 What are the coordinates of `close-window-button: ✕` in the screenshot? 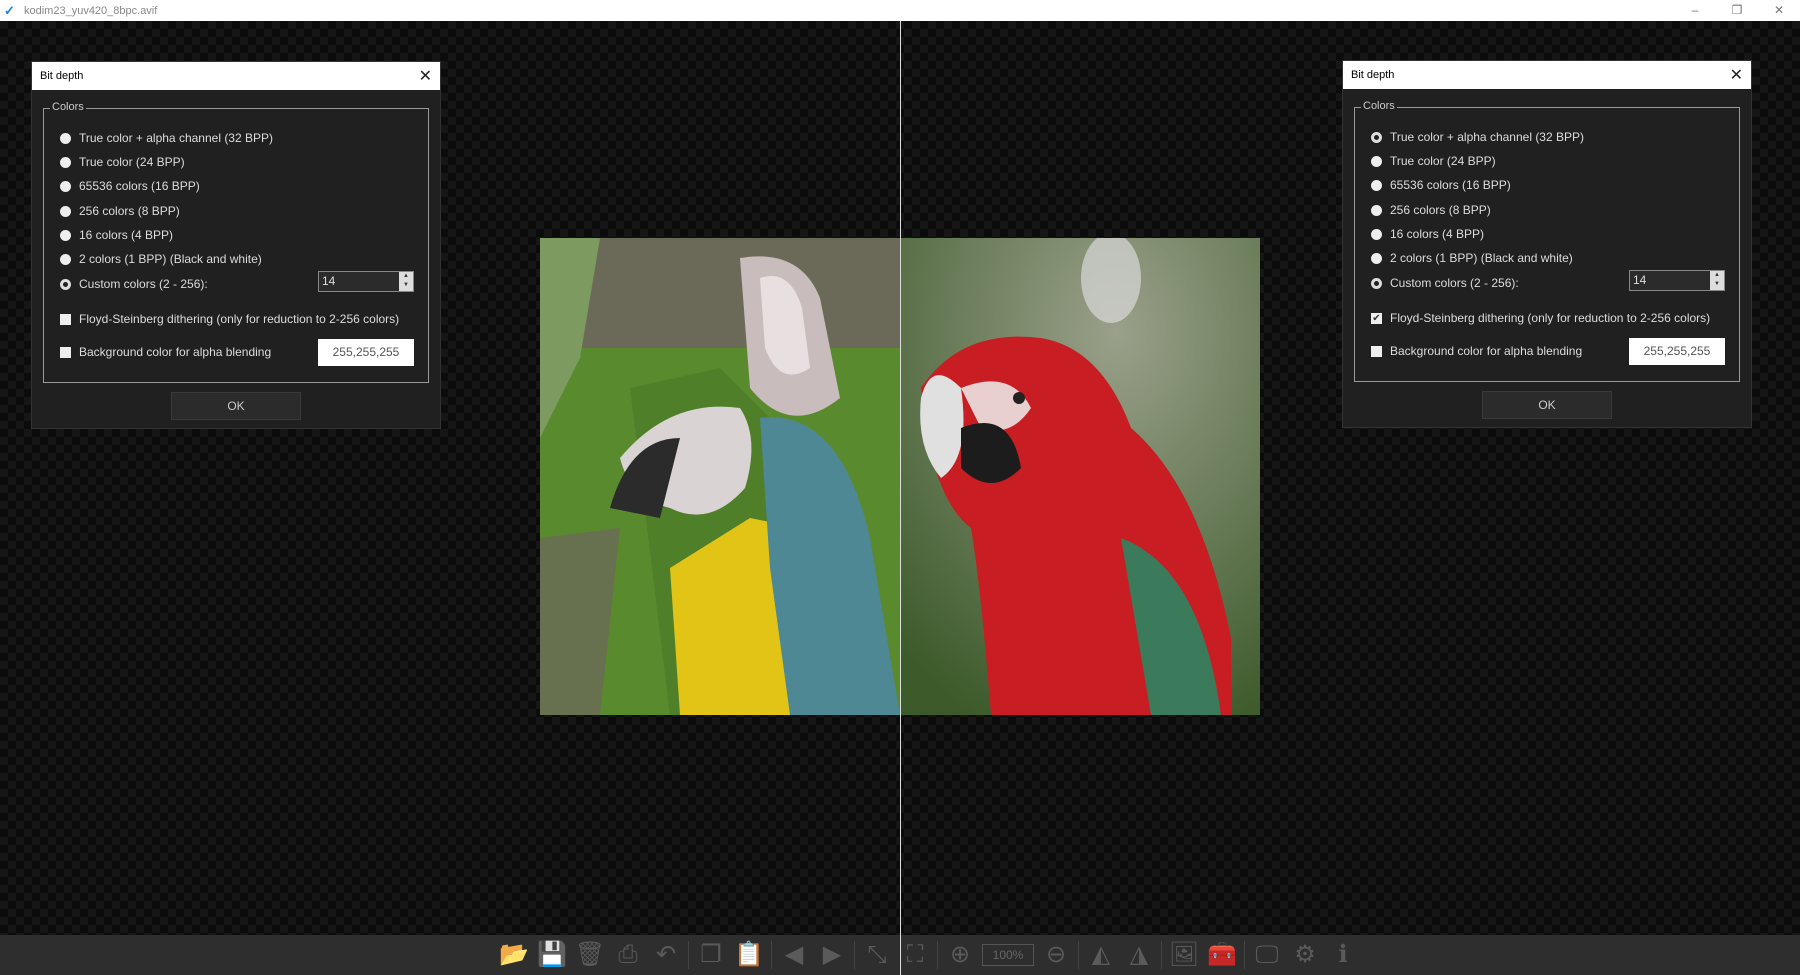 It's located at (1779, 10).